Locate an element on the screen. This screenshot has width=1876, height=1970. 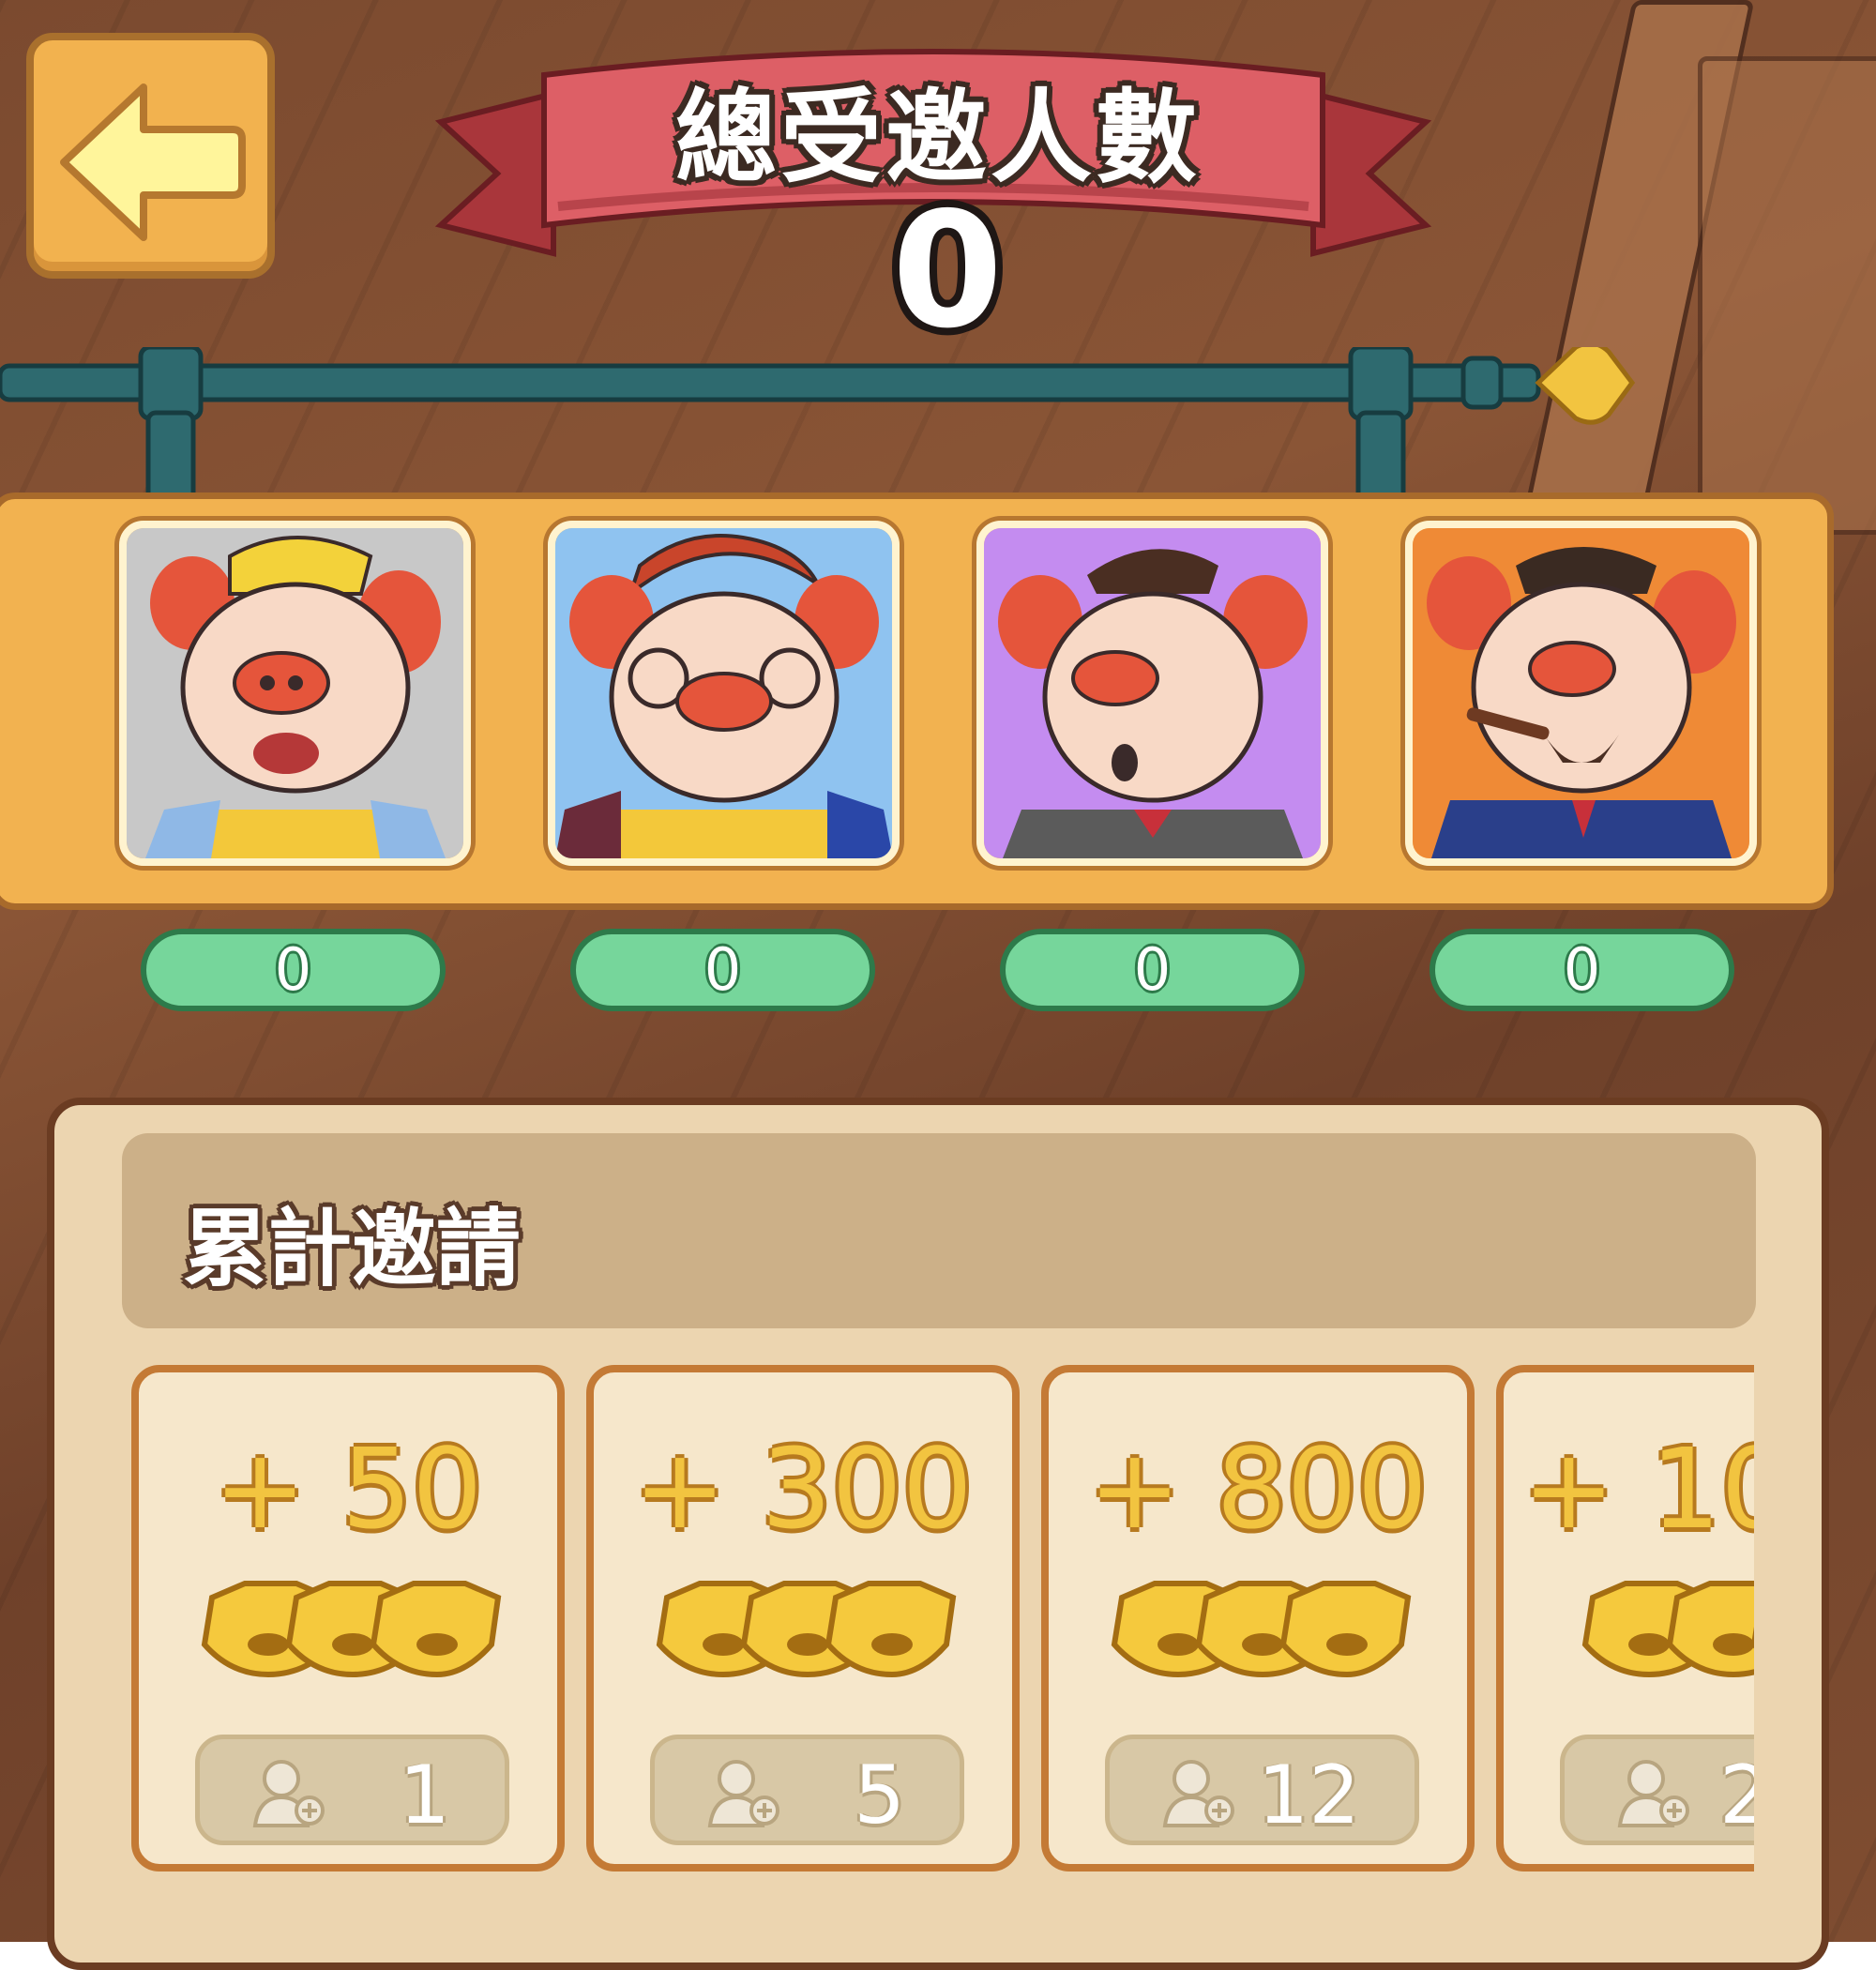
rewards-header-label: 累計邀請 is located at coordinates (352, 1249).